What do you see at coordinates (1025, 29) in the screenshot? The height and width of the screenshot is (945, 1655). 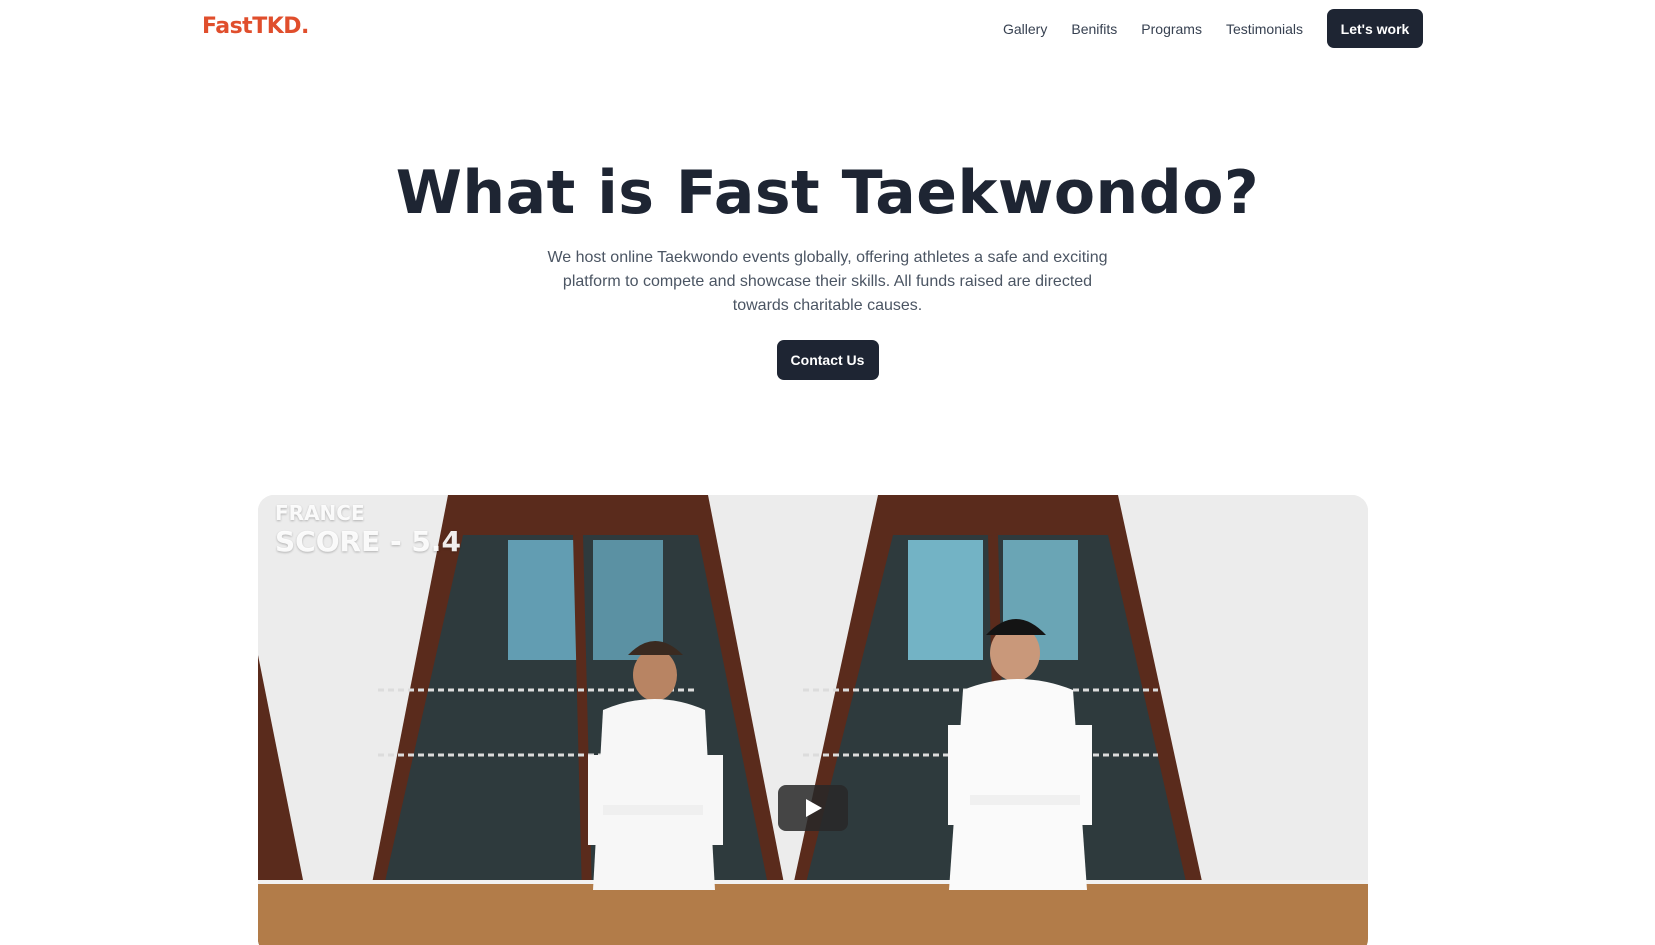 I see `nav-link-gallery: Gallery` at bounding box center [1025, 29].